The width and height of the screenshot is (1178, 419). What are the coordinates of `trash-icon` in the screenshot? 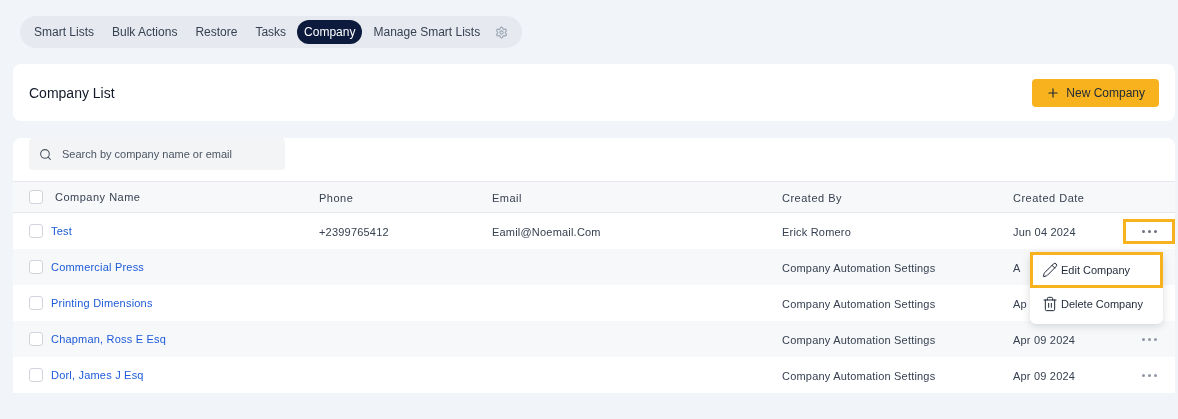 It's located at (1050, 304).